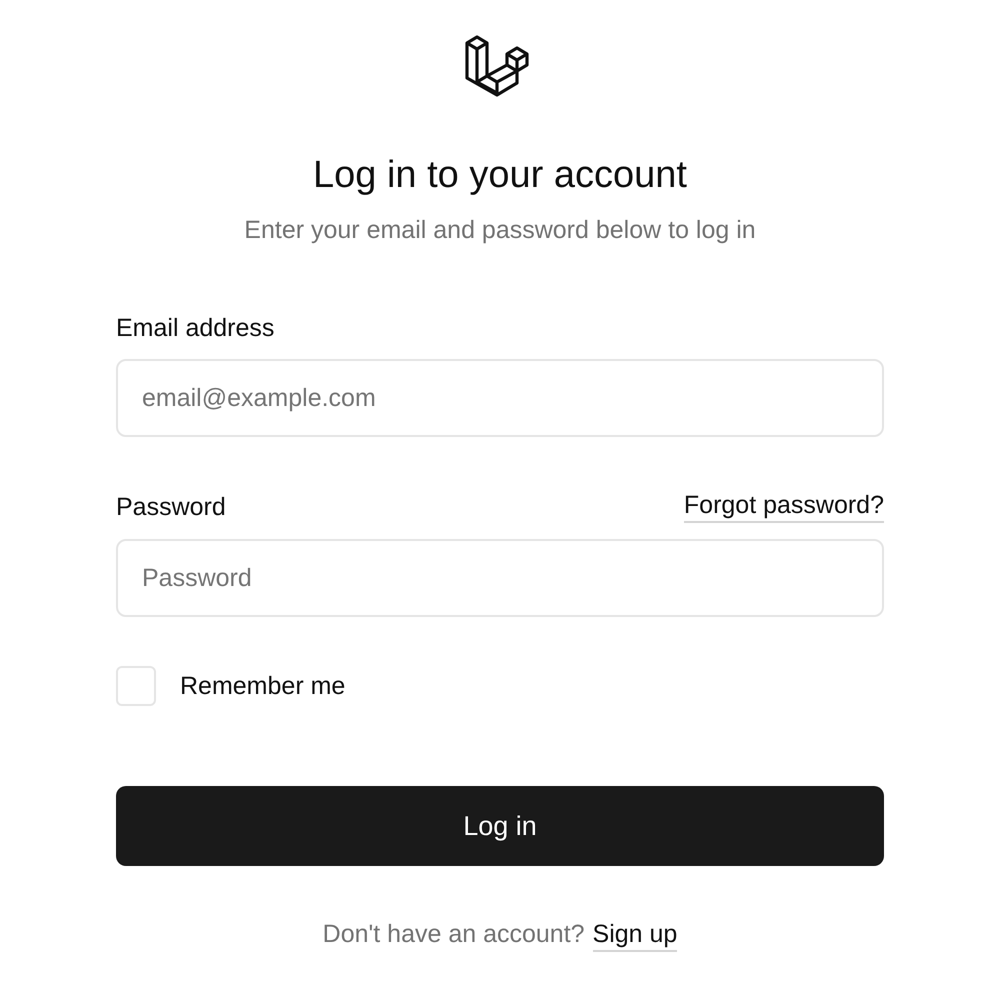  Describe the element at coordinates (500, 230) in the screenshot. I see `page-subtitle: Enter your email and password below to log in` at that location.